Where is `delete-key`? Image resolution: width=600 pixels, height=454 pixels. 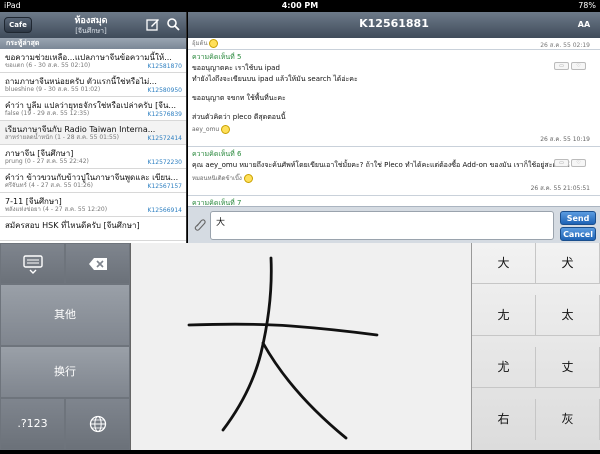
delete-key is located at coordinates (97, 263).